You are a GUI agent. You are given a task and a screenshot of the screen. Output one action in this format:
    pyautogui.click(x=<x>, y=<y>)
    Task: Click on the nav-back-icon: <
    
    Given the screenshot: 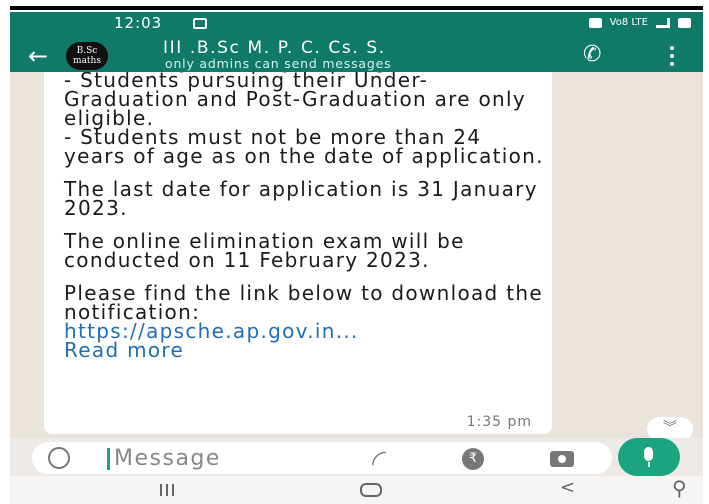 What is the action you would take?
    pyautogui.click(x=567, y=487)
    